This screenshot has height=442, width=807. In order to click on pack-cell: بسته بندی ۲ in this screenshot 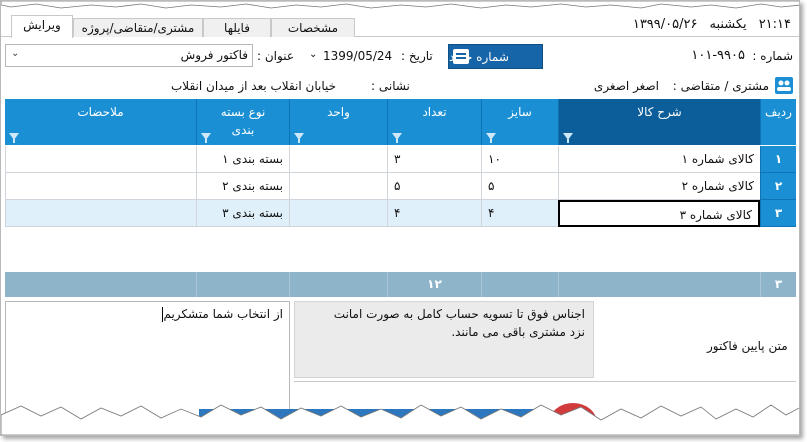, I will do `click(242, 186)`.